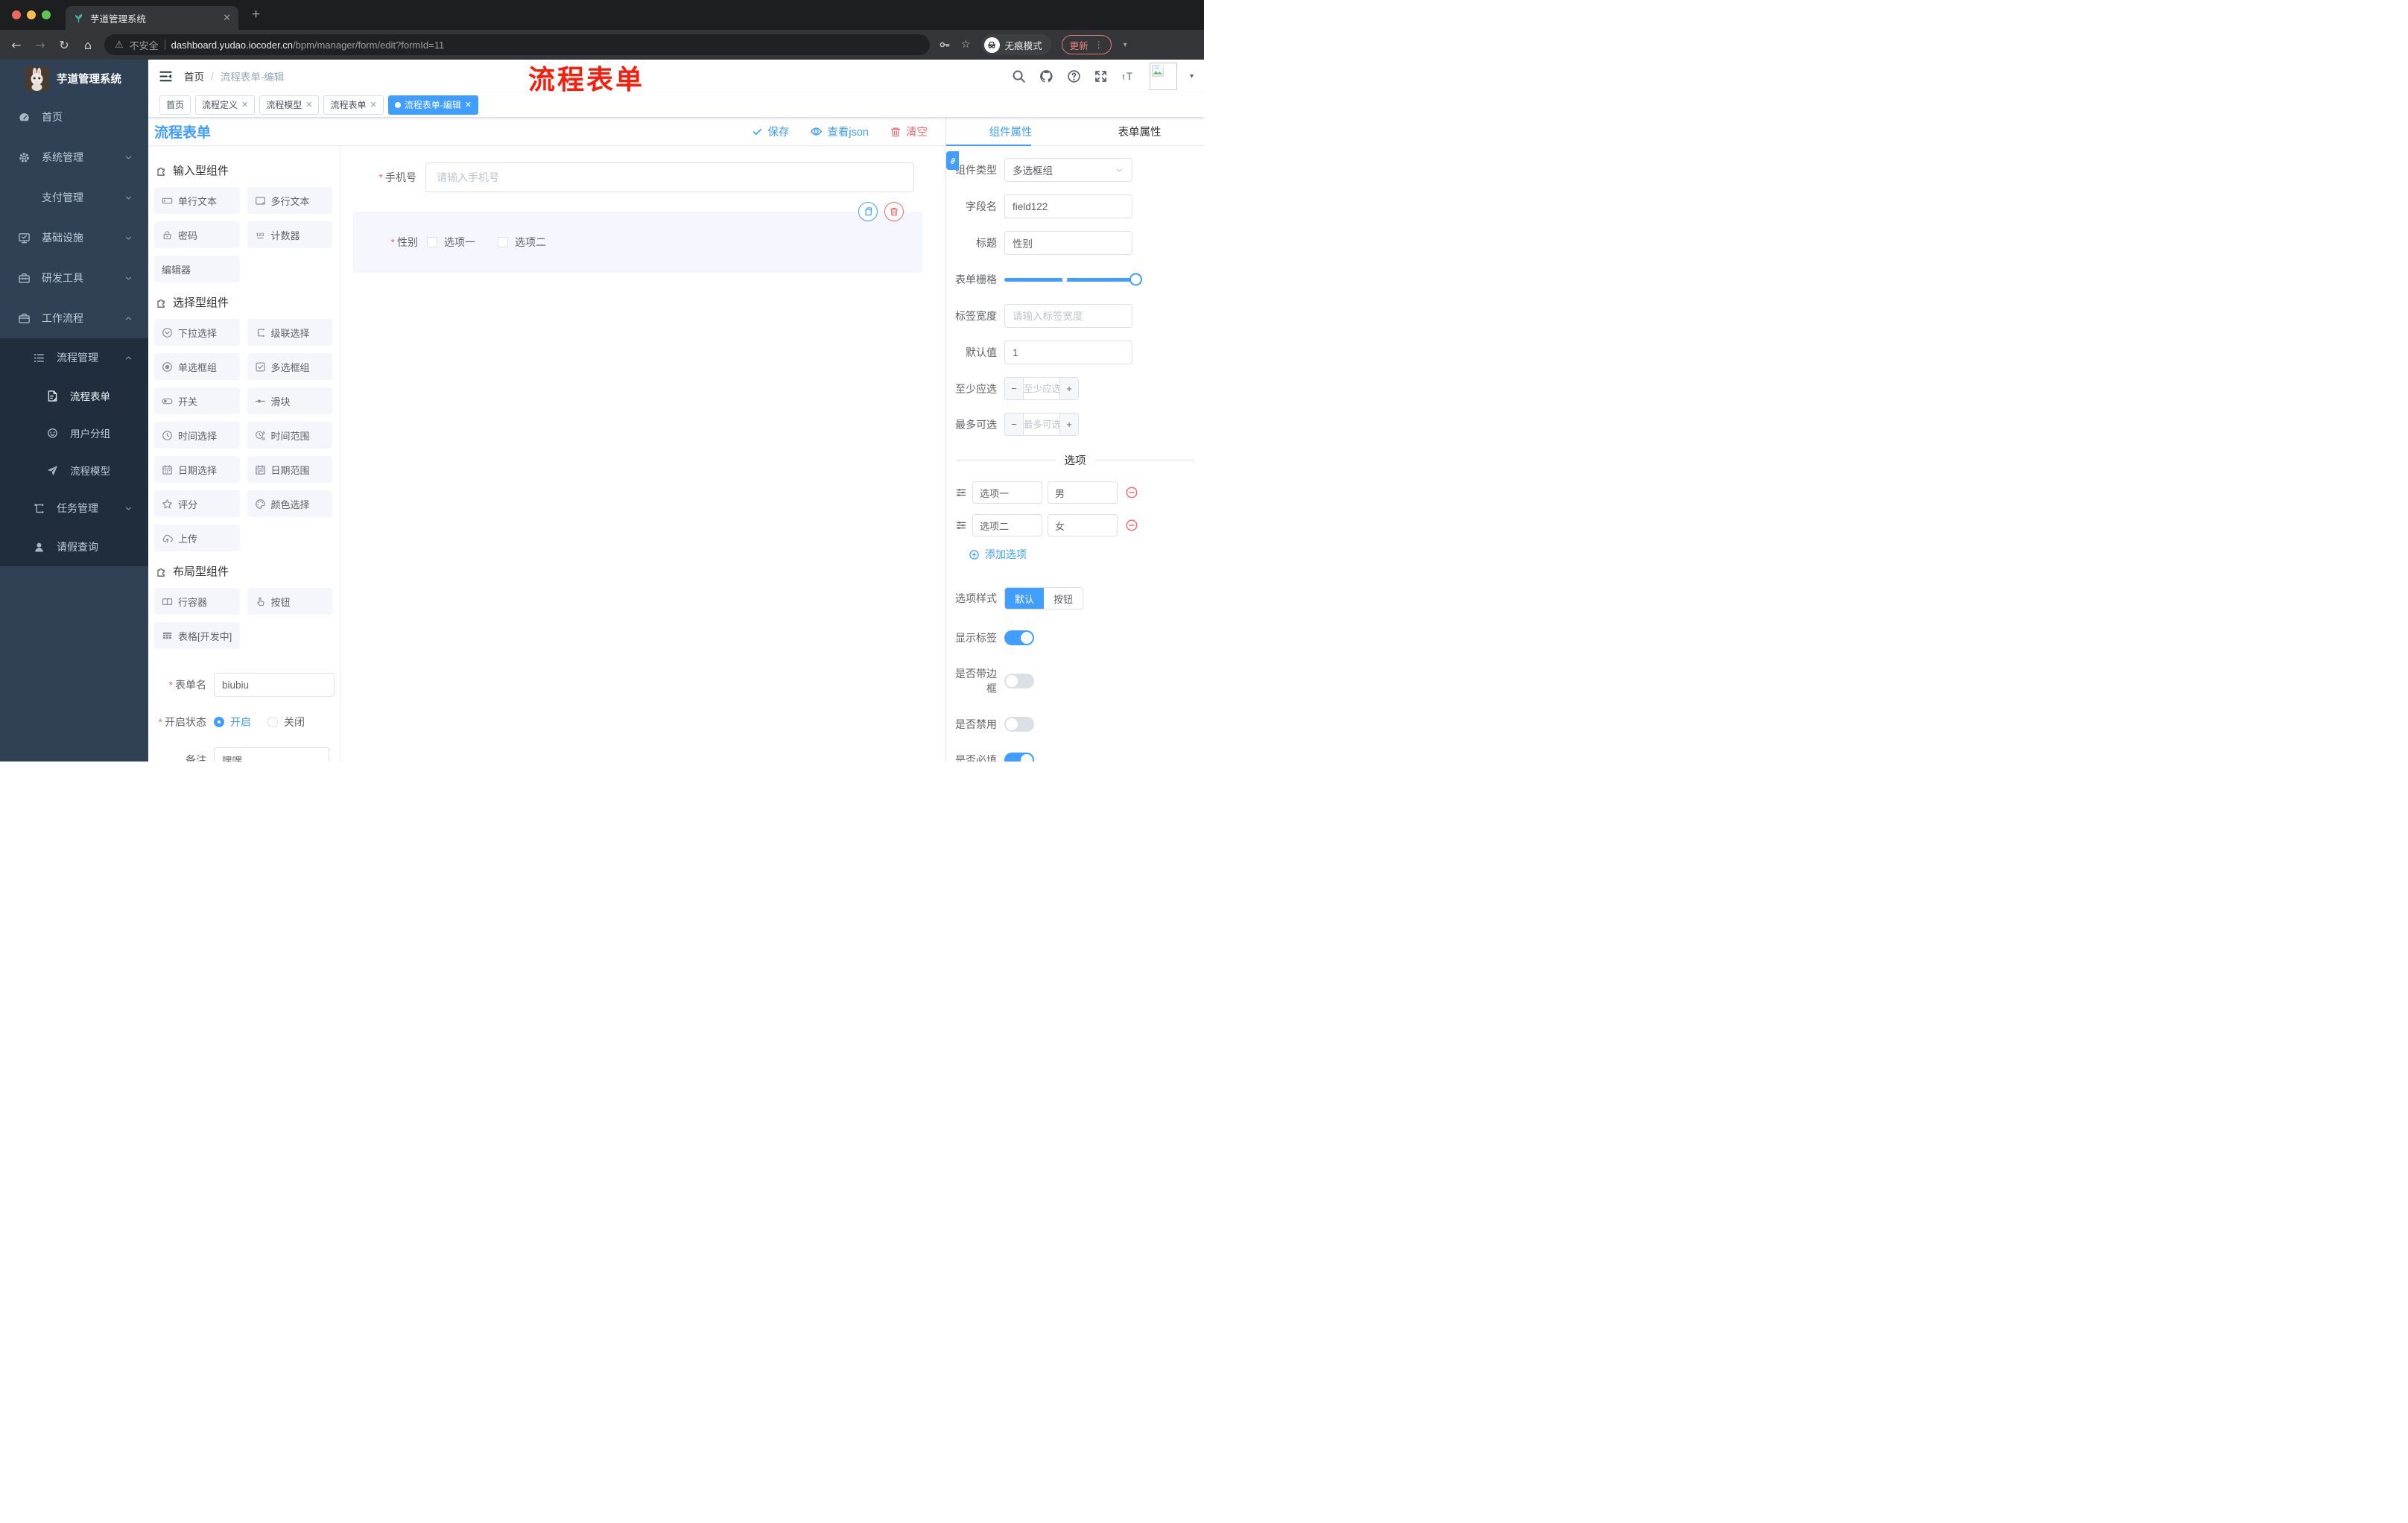  Describe the element at coordinates (1025, 598) in the screenshot. I see `style-default-option: 默认` at that location.